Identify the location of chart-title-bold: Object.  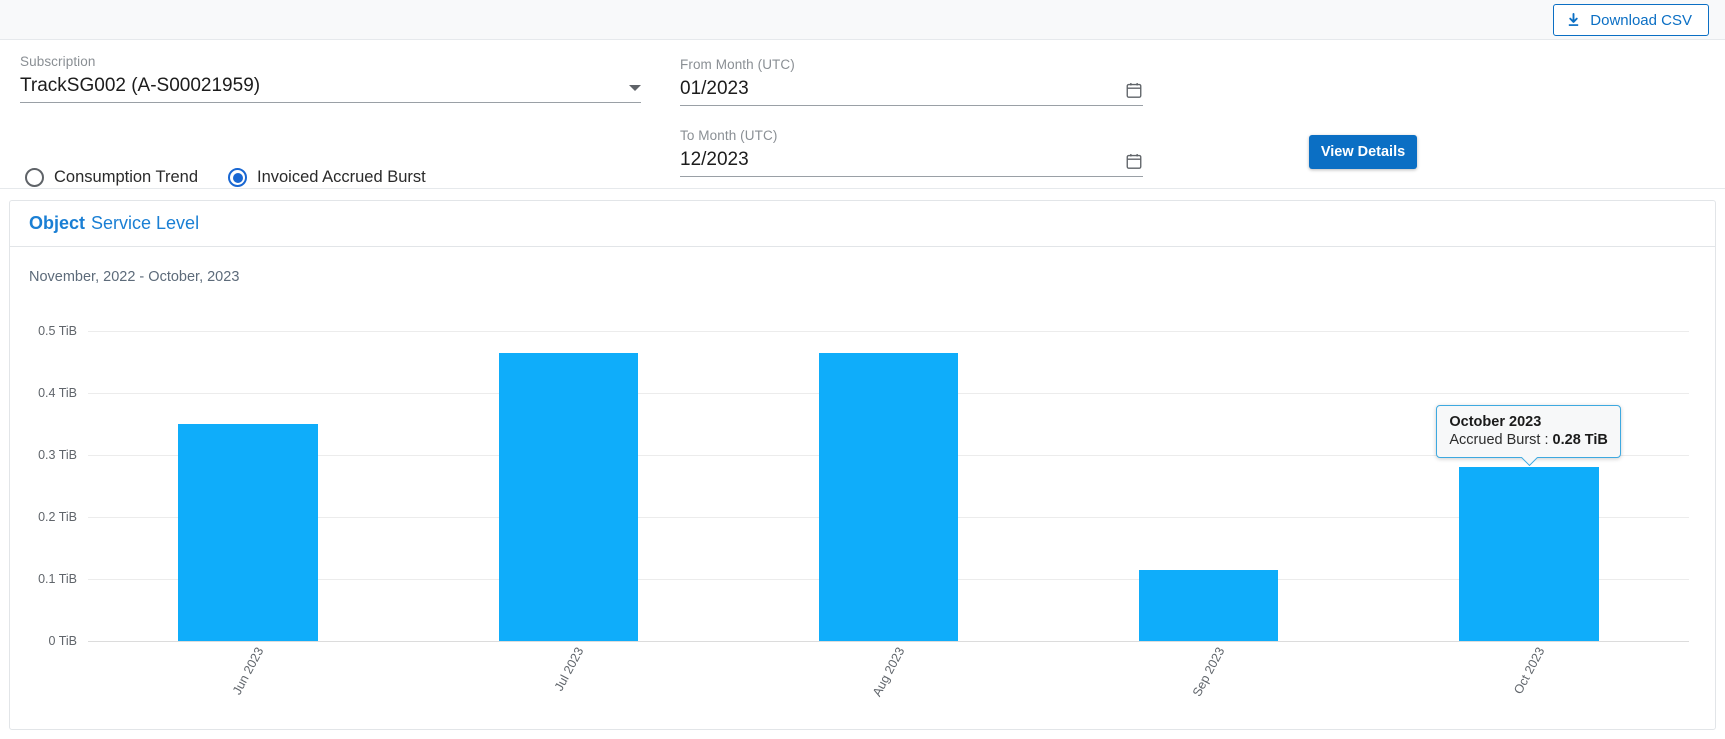
(57, 223).